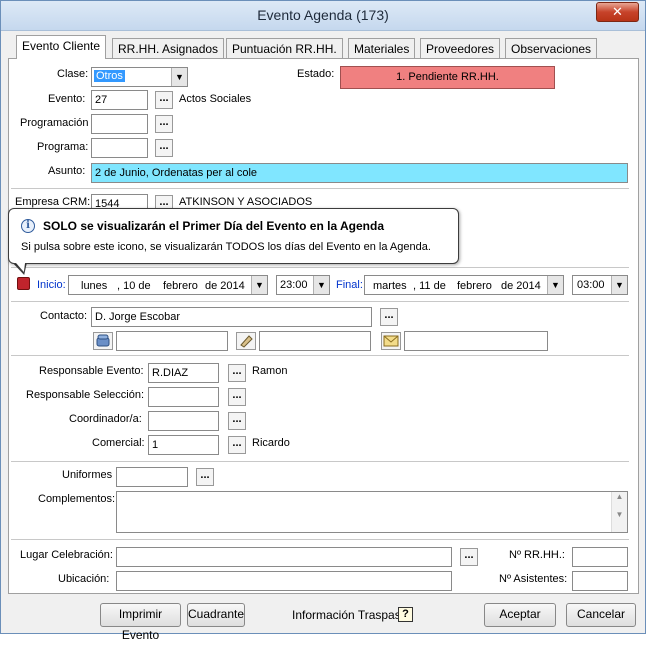 The image size is (646, 646). Describe the element at coordinates (246, 202) in the screenshot. I see `empresa-crm-description: ATKINSON Y ASOCIADOS` at that location.